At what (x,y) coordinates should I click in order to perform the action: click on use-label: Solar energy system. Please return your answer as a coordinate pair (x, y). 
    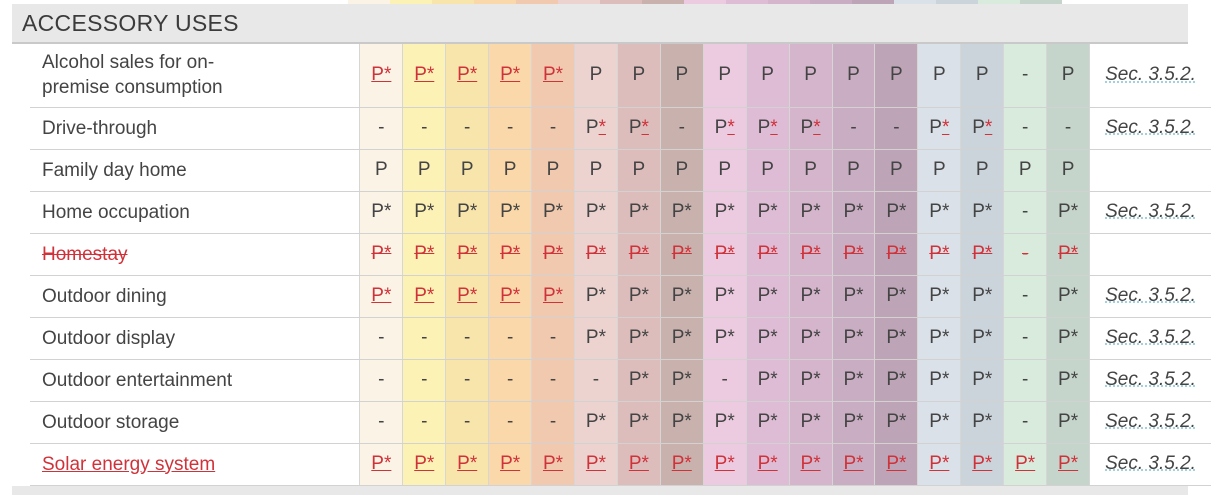
    Looking at the image, I should click on (195, 464).